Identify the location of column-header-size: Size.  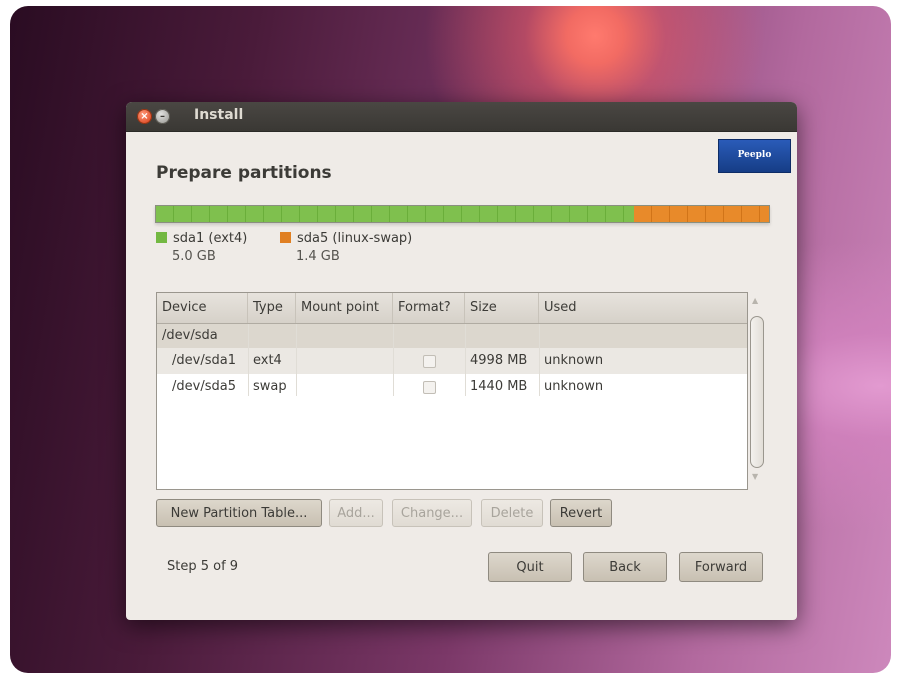
(502, 308).